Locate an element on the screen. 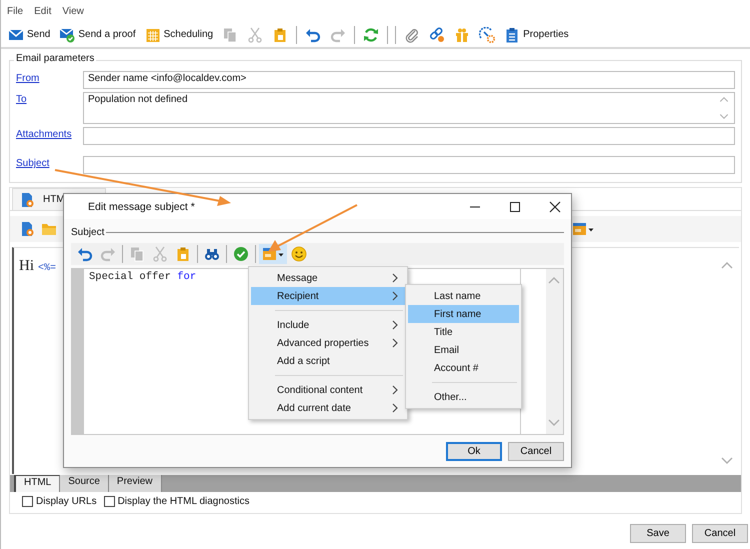  link-icon is located at coordinates (437, 34).